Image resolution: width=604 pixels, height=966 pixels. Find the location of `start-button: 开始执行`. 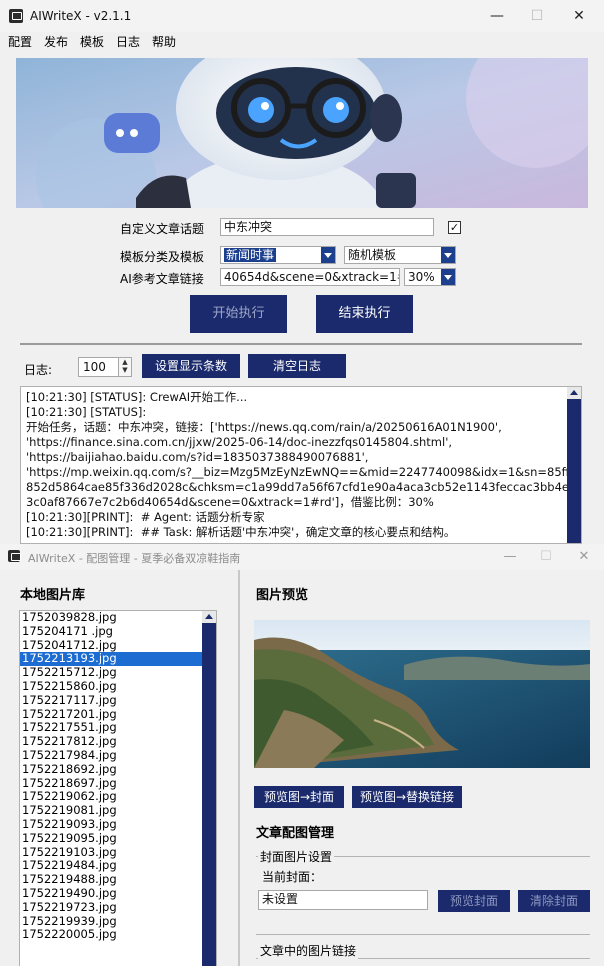

start-button: 开始执行 is located at coordinates (238, 314).